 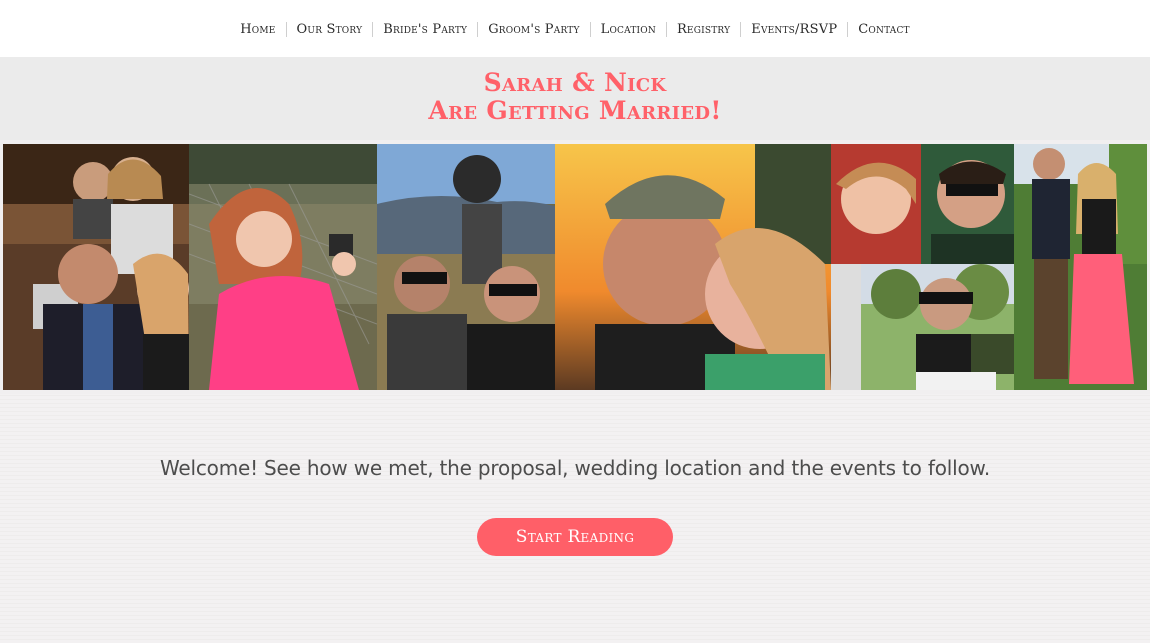 What do you see at coordinates (628, 29) in the screenshot?
I see `nav-location: Location` at bounding box center [628, 29].